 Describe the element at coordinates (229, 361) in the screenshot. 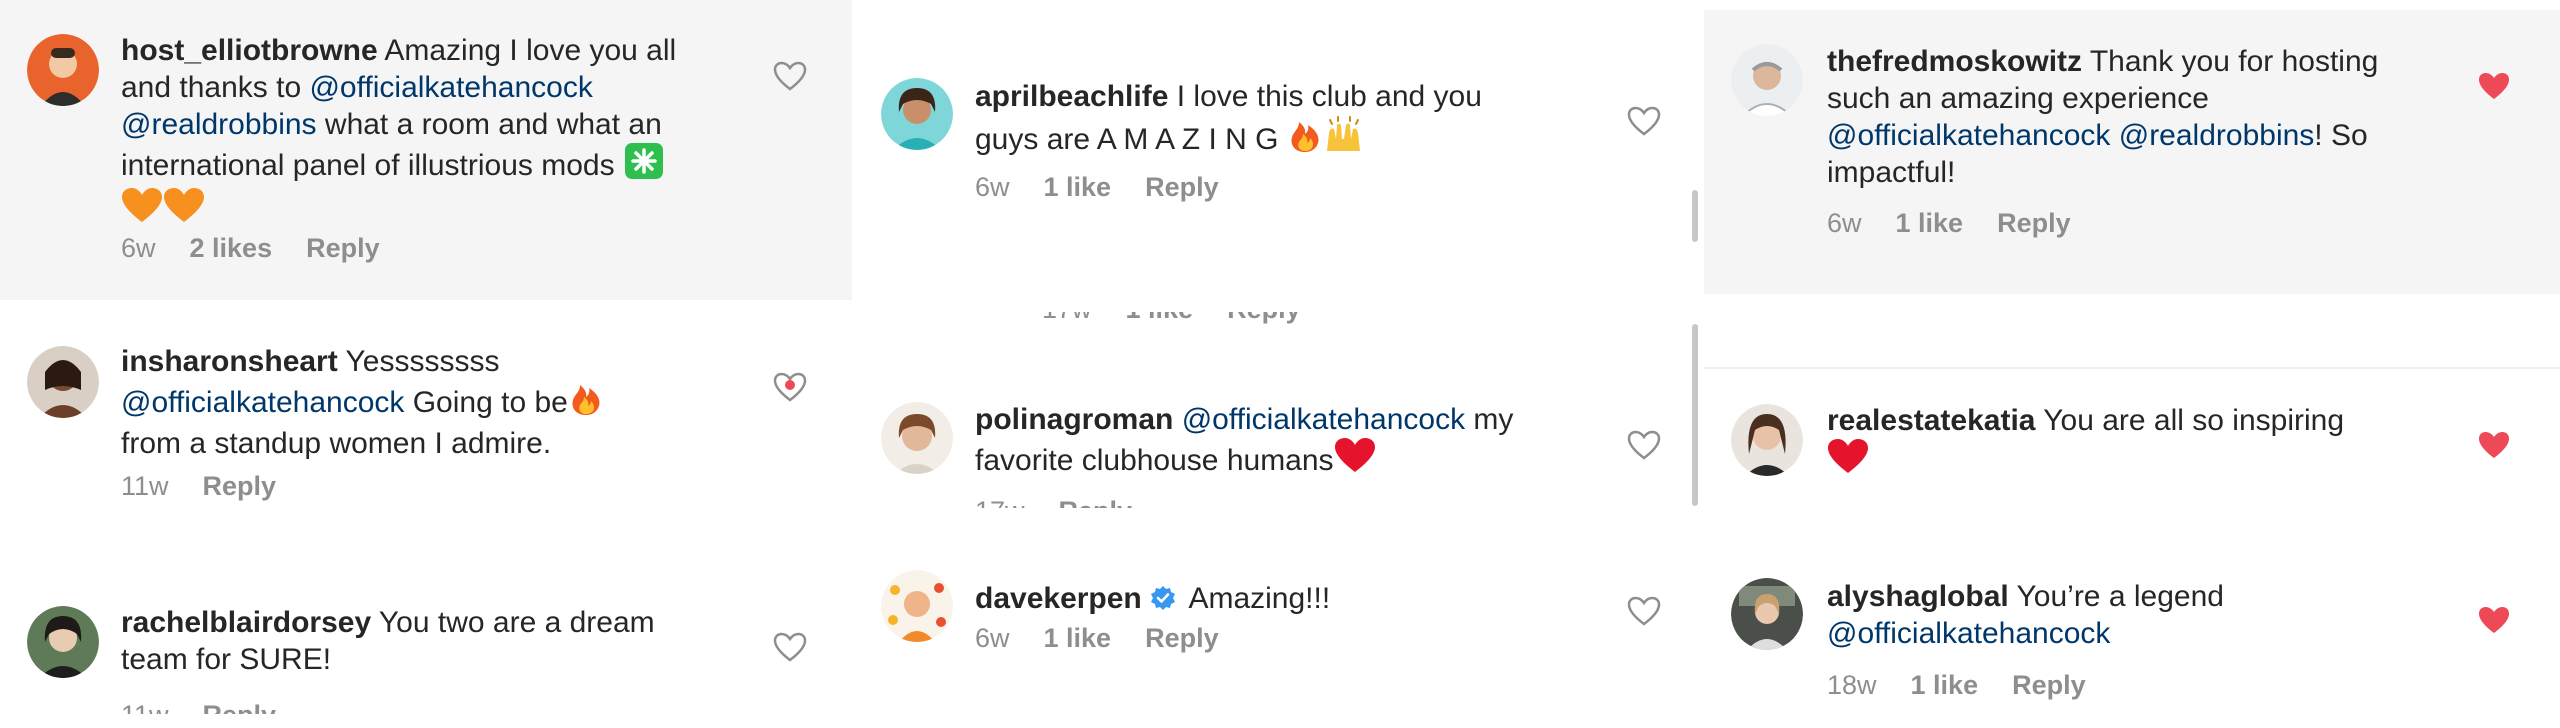

I see `comment-username: insharonsheart` at that location.